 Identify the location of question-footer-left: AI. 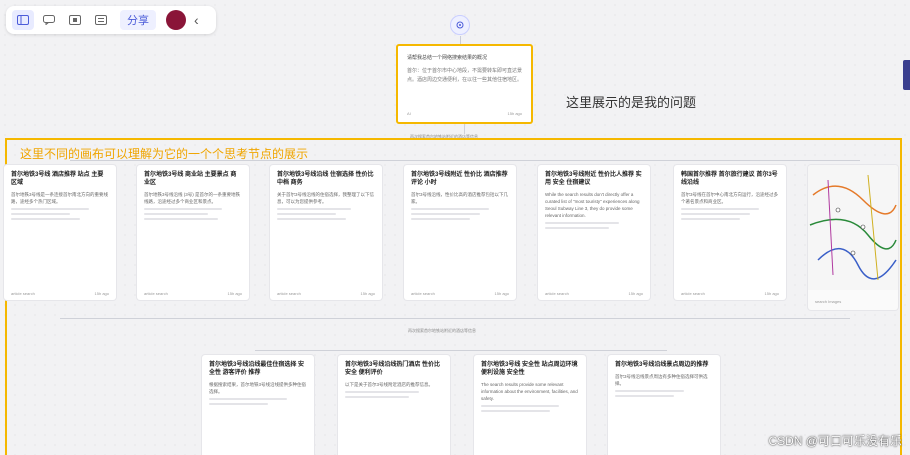
(409, 113).